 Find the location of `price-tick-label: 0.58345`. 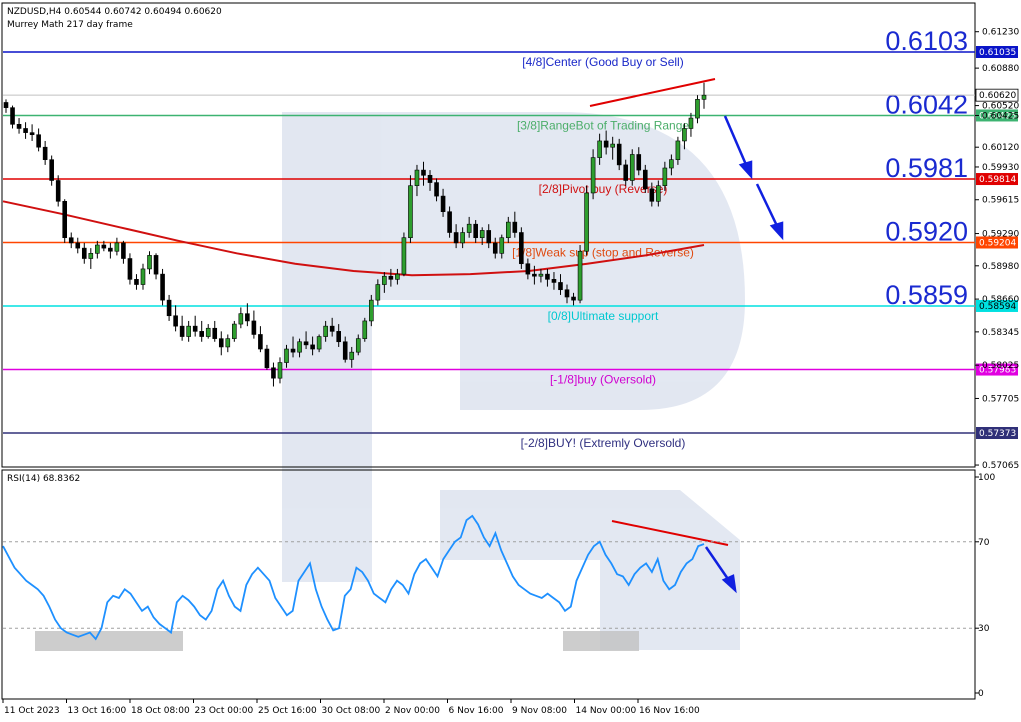

price-tick-label: 0.58345 is located at coordinates (1000, 333).